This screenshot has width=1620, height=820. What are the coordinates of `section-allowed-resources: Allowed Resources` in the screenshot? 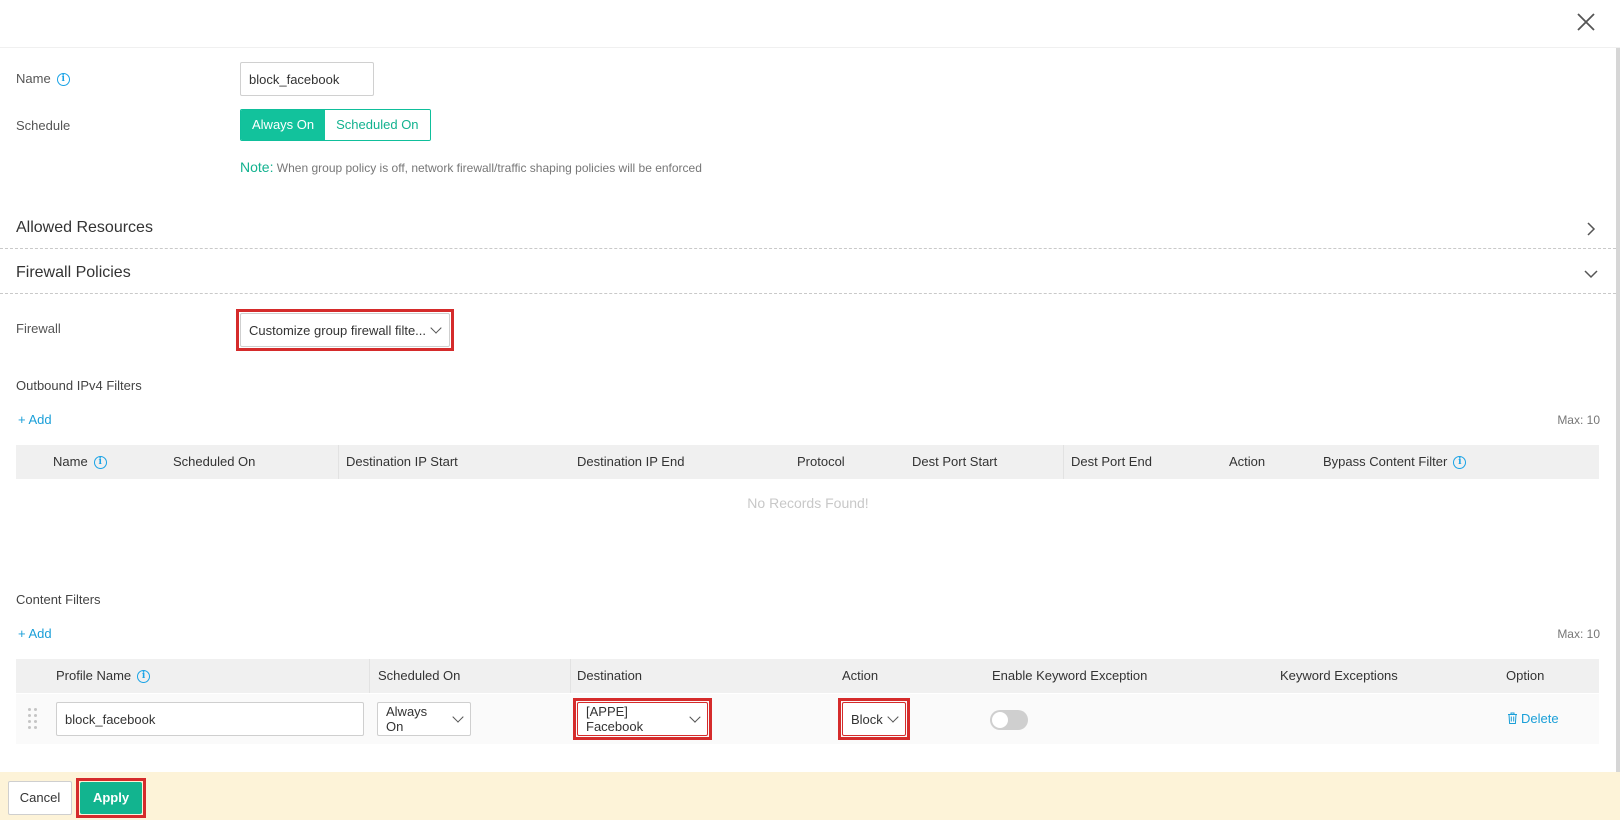 It's located at (815, 228).